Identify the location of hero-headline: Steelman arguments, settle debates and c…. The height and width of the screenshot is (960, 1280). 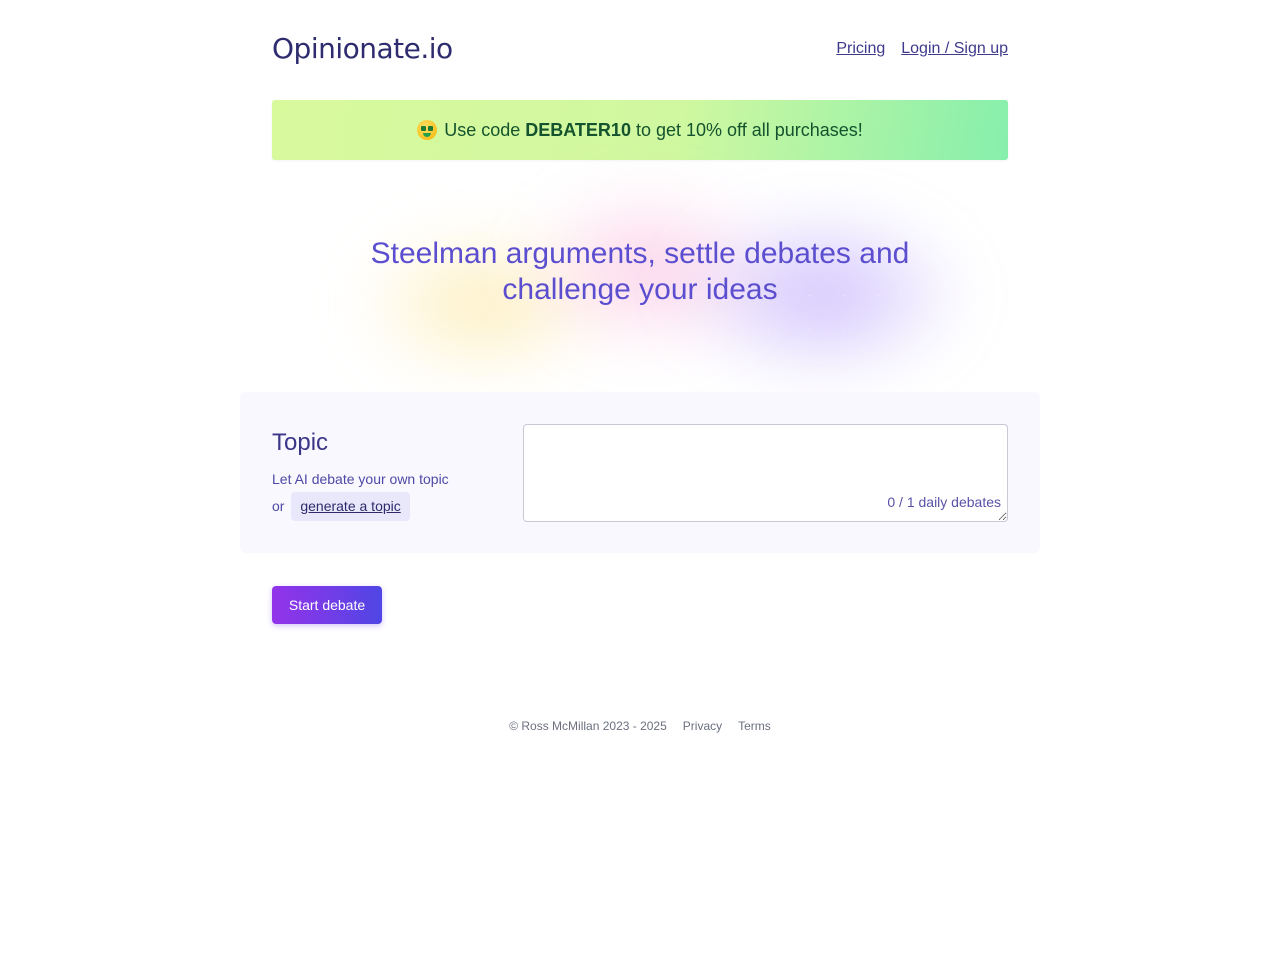
(640, 272).